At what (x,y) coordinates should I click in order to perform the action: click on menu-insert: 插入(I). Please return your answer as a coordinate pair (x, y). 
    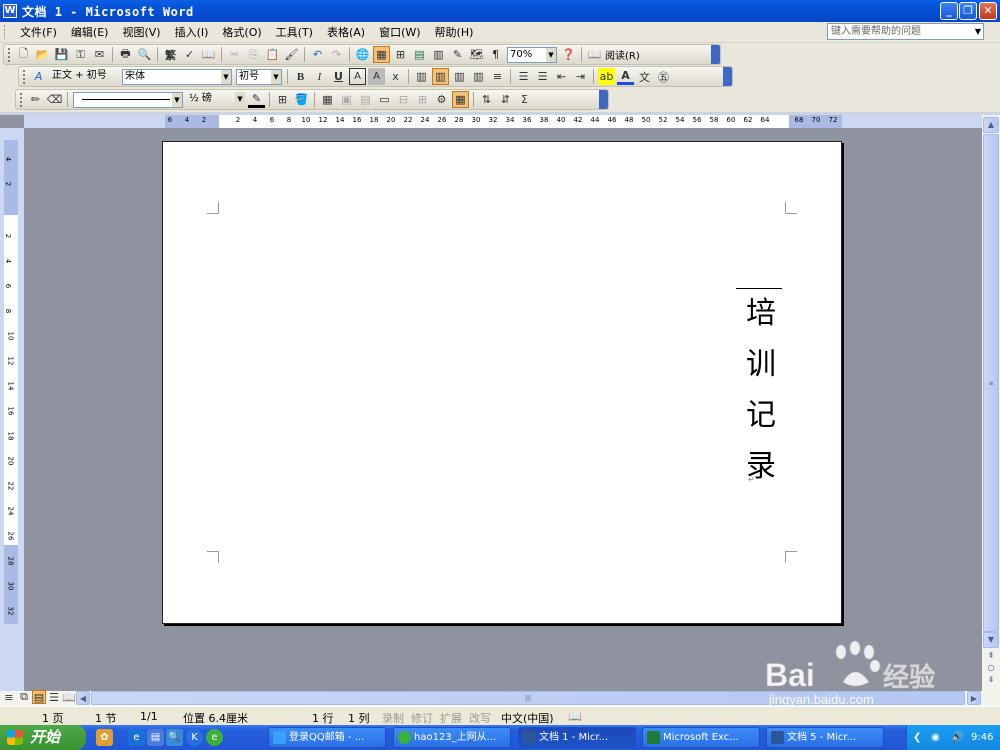
    Looking at the image, I should click on (192, 32).